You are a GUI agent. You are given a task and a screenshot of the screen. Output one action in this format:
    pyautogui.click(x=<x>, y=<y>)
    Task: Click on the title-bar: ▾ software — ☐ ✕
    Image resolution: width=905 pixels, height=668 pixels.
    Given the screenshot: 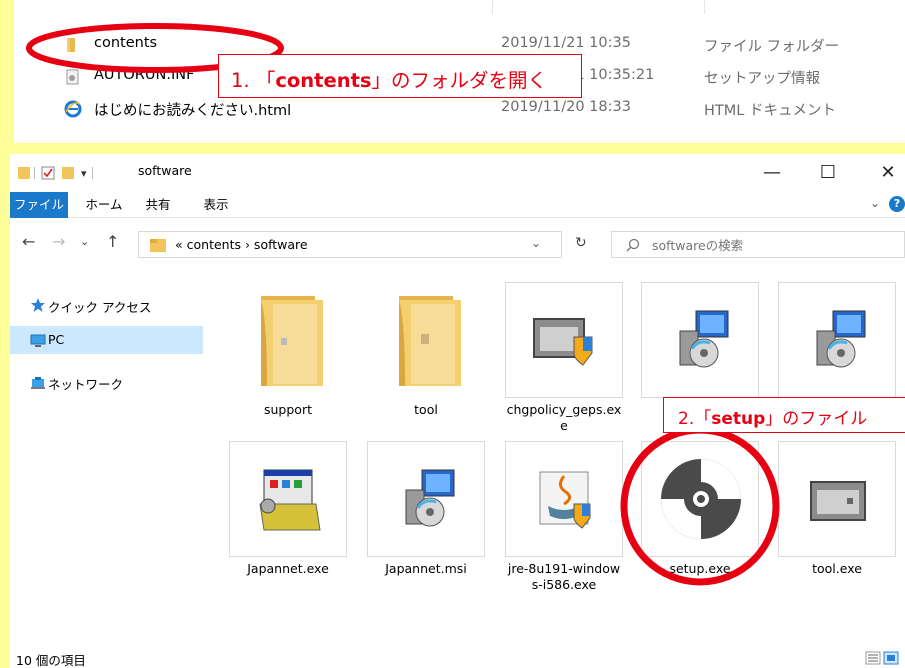 What is the action you would take?
    pyautogui.click(x=457, y=173)
    